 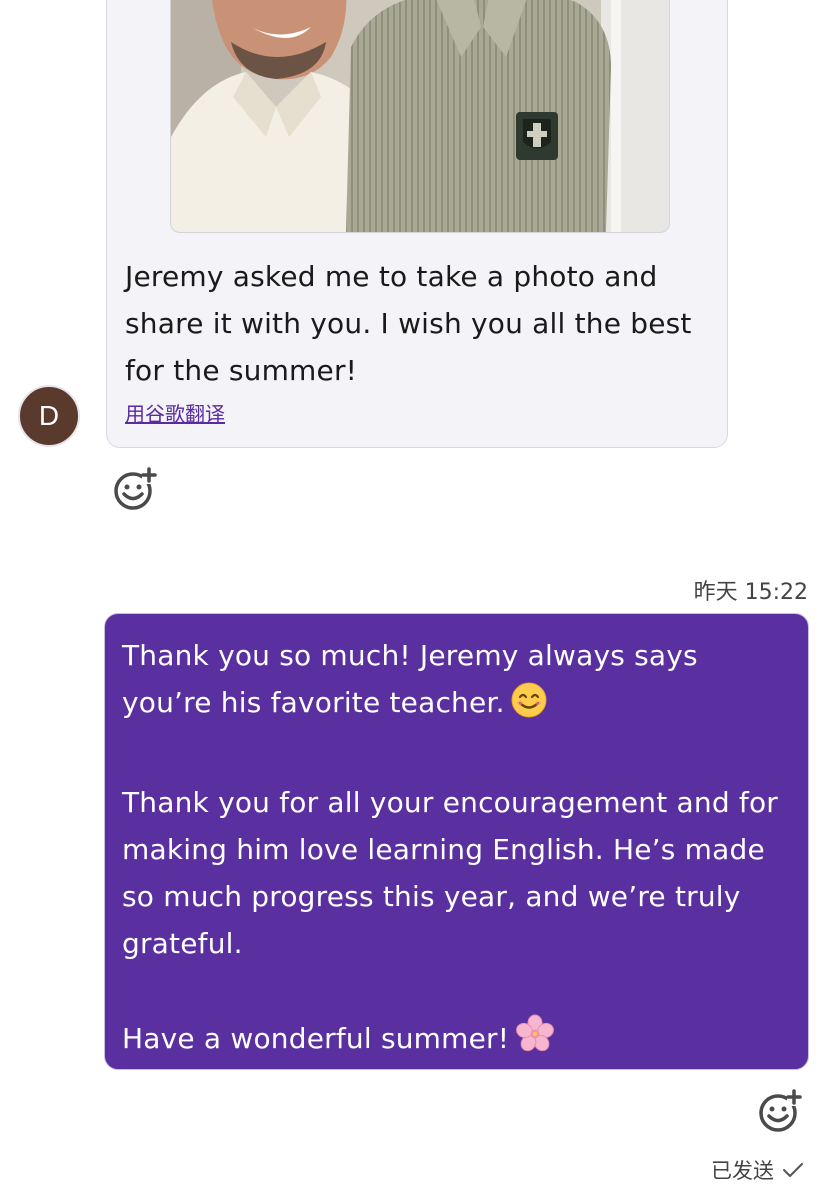 I want to click on shared-photo, so click(x=420, y=116).